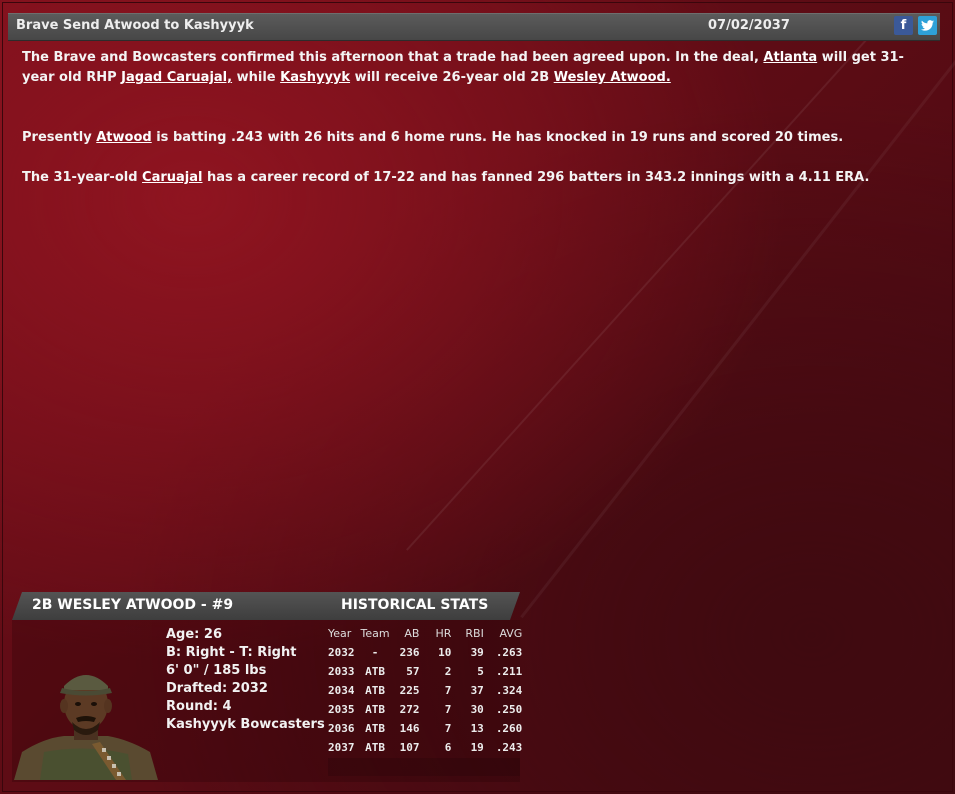 This screenshot has height=794, width=955. Describe the element at coordinates (425, 671) in the screenshot. I see `stats-row: 2033 ATB 57 2 5 .211` at that location.